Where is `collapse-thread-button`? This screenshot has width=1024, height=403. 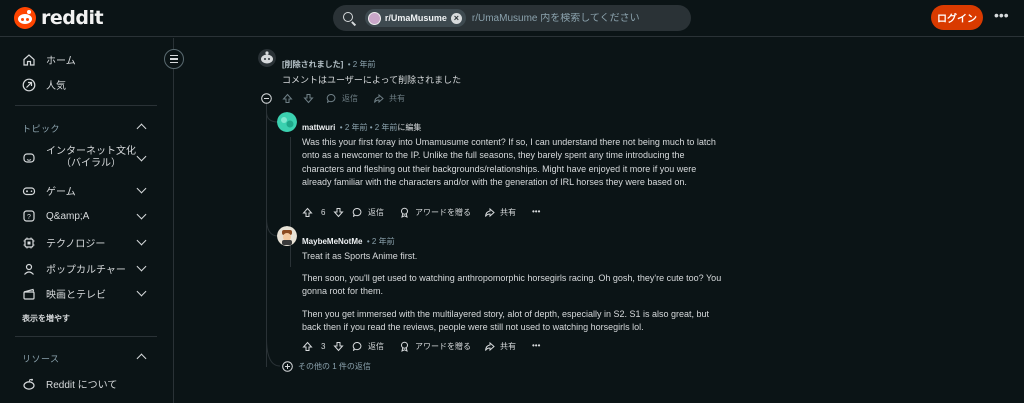
collapse-thread-button is located at coordinates (266, 98).